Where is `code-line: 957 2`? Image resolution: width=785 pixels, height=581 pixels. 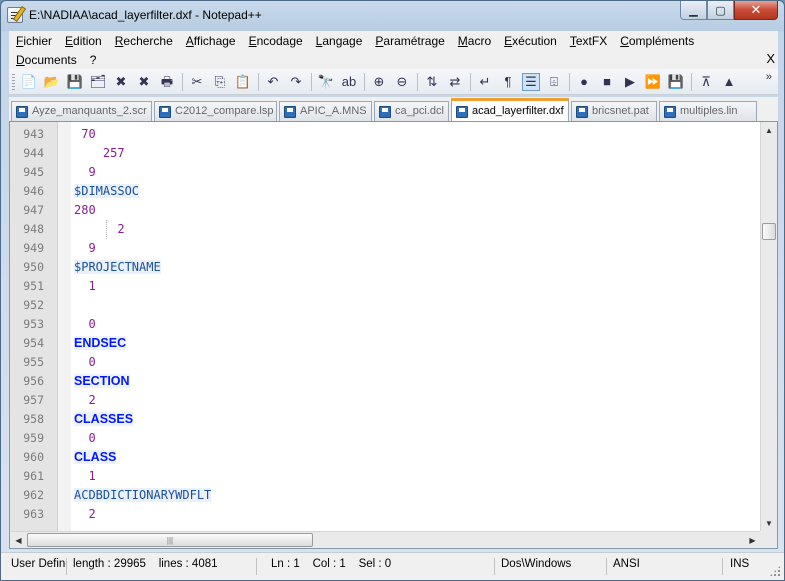 code-line: 957 2 is located at coordinates (385, 400).